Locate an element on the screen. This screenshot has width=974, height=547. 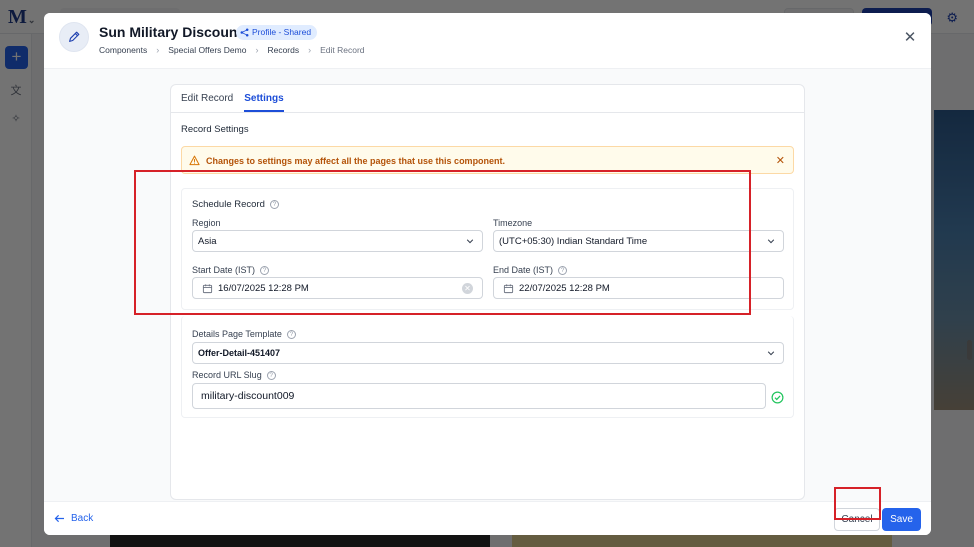
template-label-text: Details Page Template is located at coordinates (237, 334).